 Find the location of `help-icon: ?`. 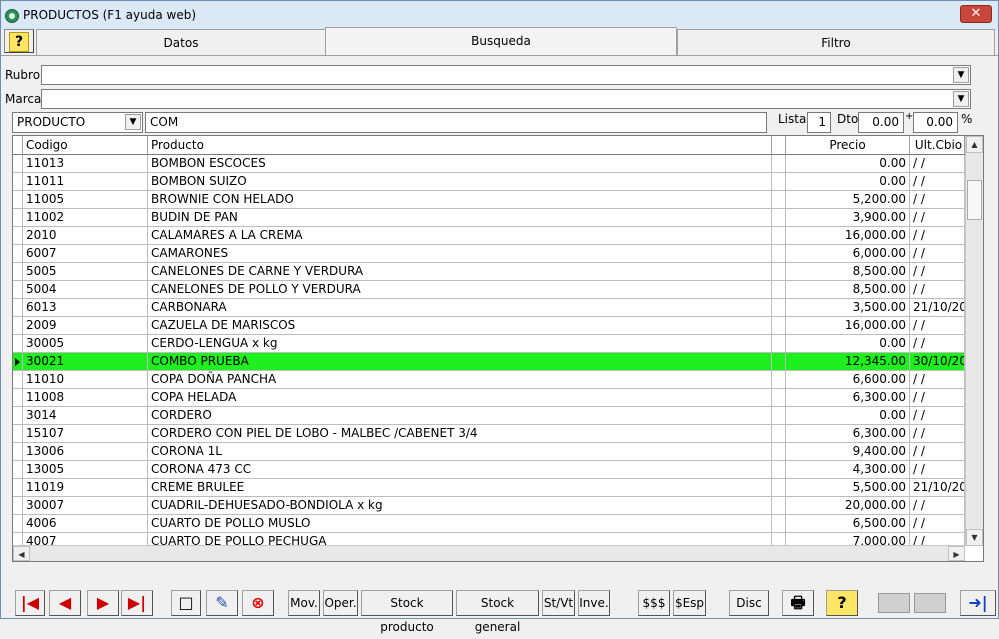

help-icon: ? is located at coordinates (842, 603).